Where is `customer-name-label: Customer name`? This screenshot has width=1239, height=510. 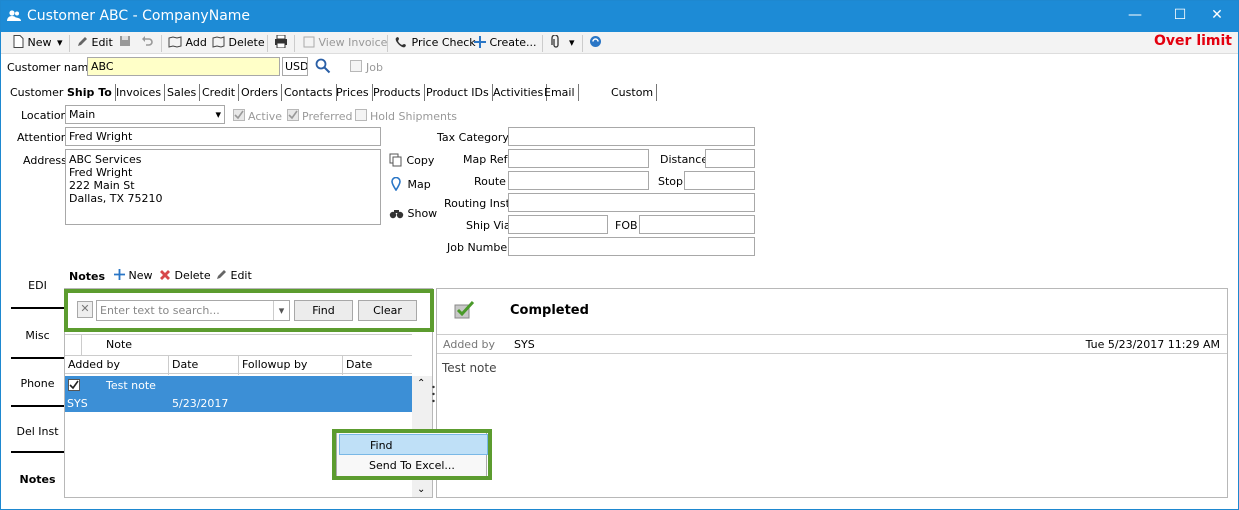 customer-name-label: Customer name is located at coordinates (51, 67).